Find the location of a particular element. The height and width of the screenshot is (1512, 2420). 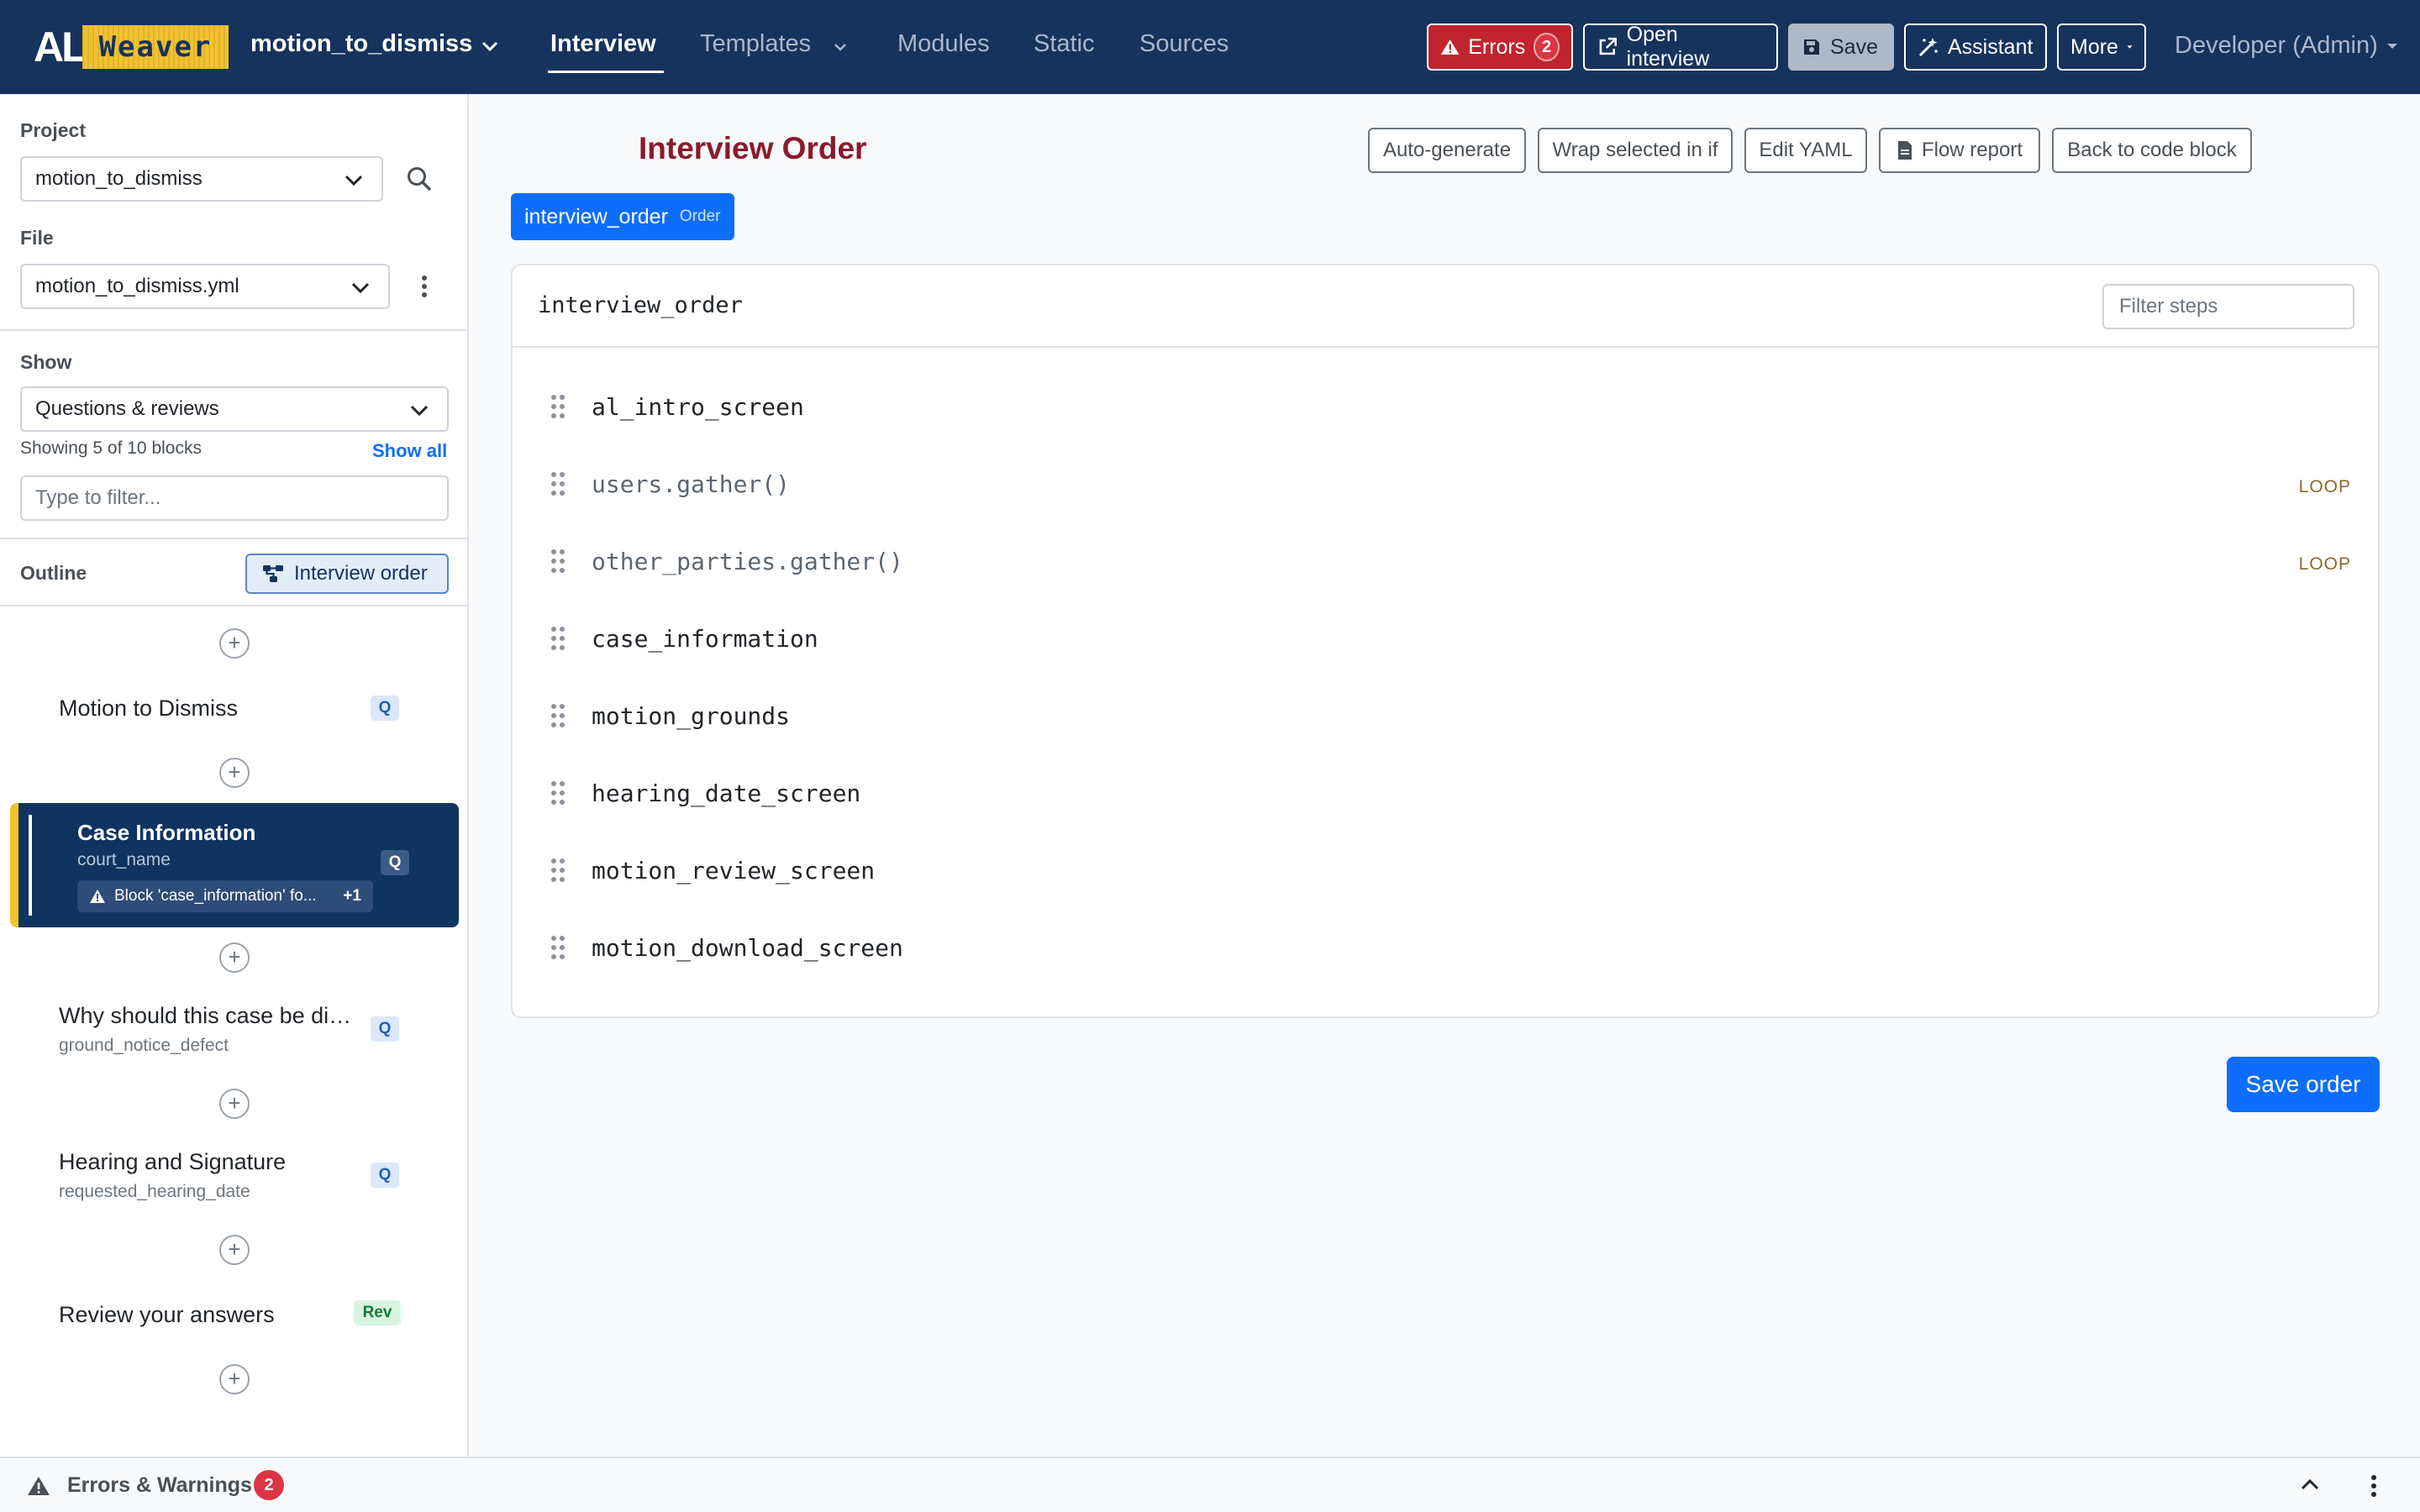

external-link-icon is located at coordinates (1608, 46).